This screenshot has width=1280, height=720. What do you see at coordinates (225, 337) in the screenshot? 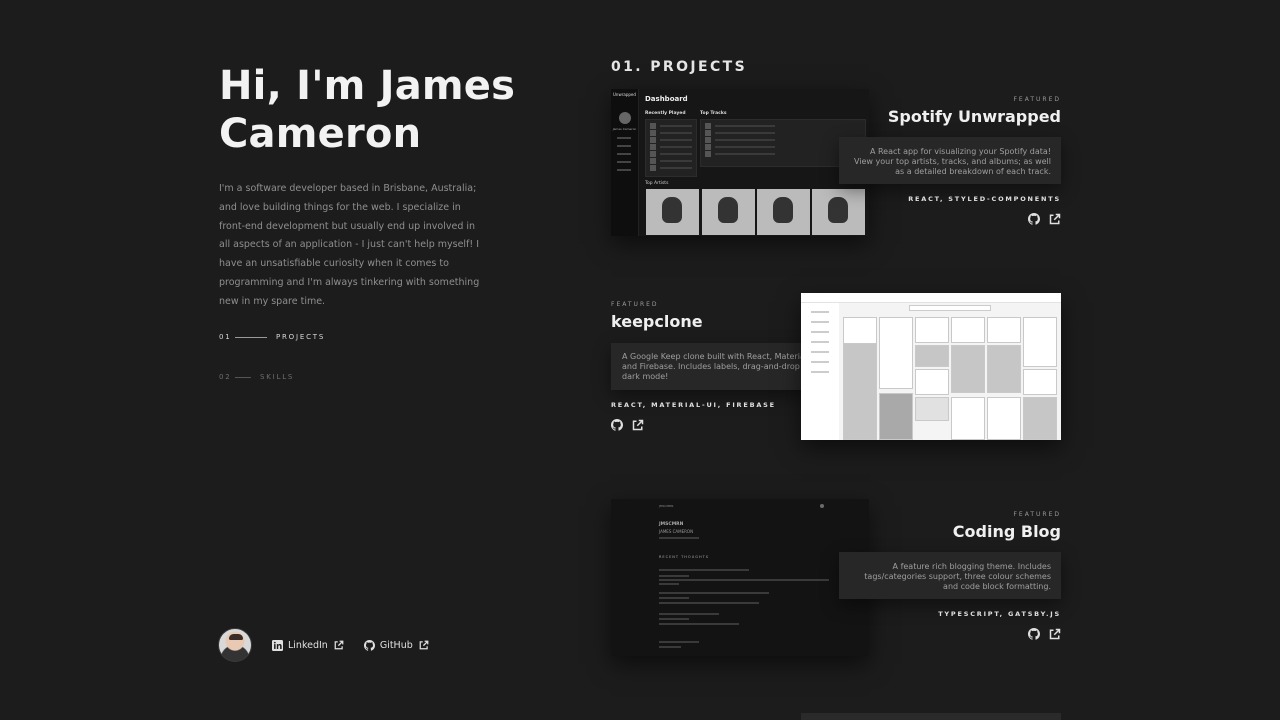
I see `nav-number: 01` at bounding box center [225, 337].